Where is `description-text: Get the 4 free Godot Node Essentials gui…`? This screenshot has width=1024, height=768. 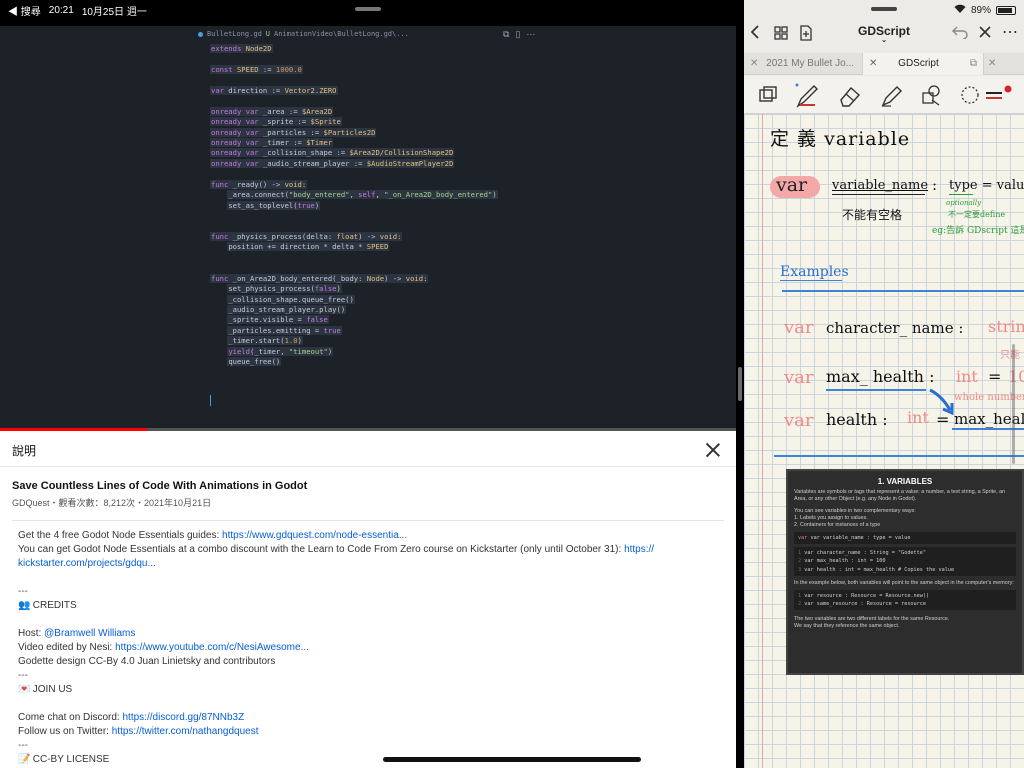
description-text: Get the 4 free Godot Node Essentials gui… is located at coordinates (120, 535).